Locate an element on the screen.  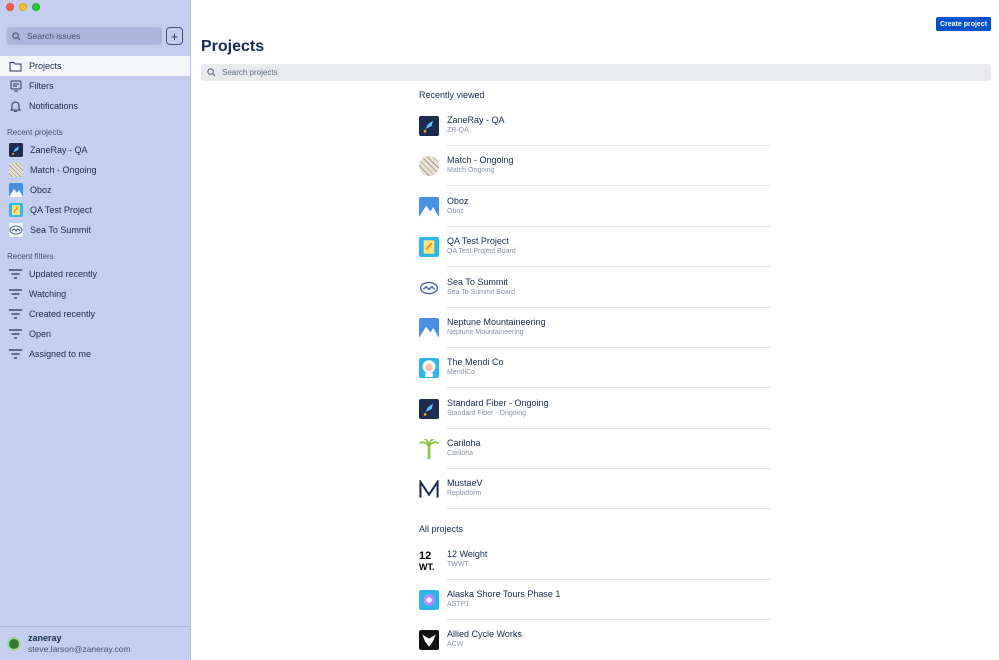
project-row-mustaev: MustaeV Replatform is located at coordinates (595, 489).